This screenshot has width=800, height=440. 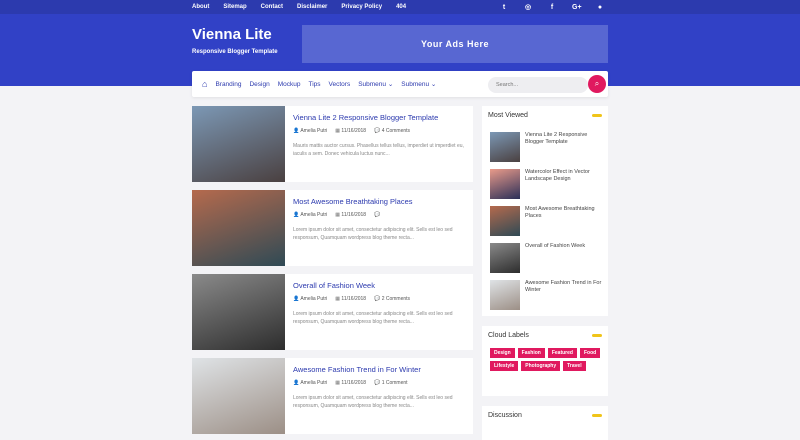 I want to click on post-meta: 👤 Amelia Putri ▦ 11/16/2018 💬, so click(x=336, y=215).